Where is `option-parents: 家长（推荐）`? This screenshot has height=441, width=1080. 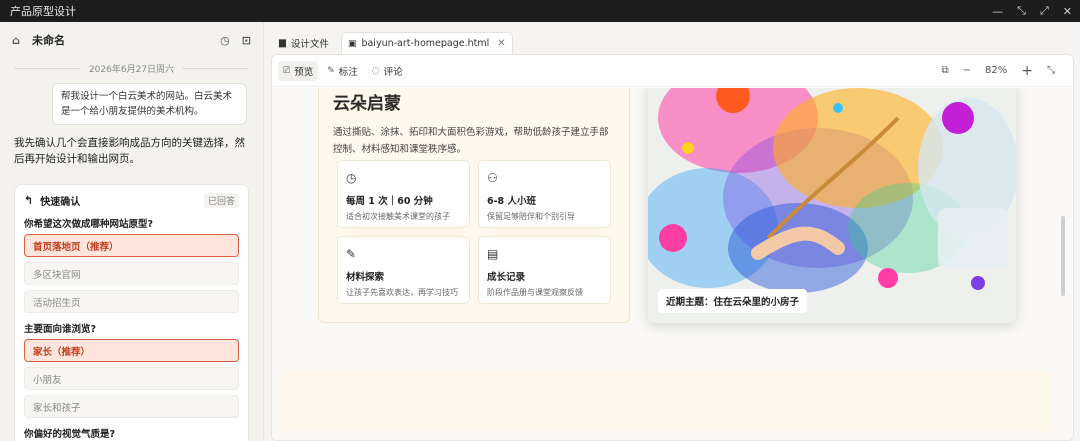 option-parents: 家长（推荐） is located at coordinates (131, 350).